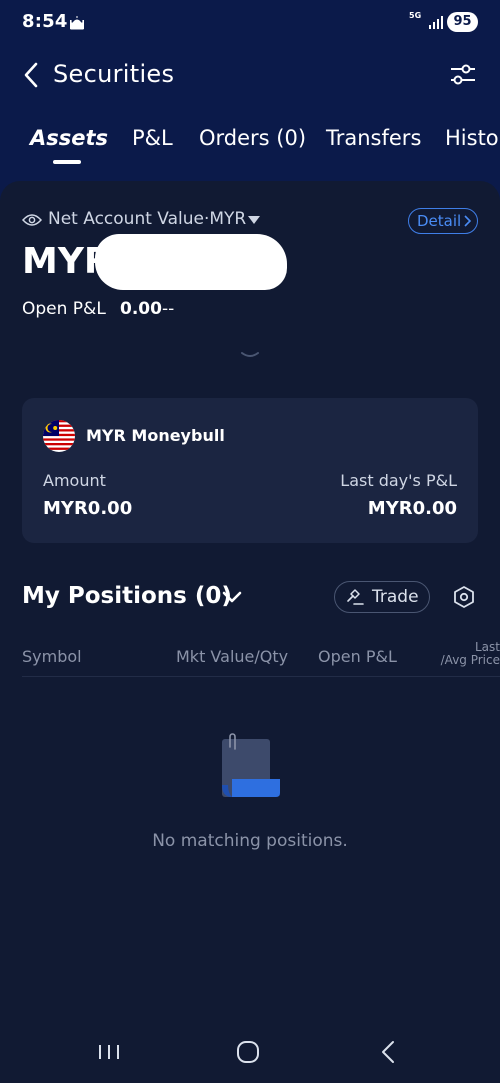  I want to click on net-account-value-label: Net Account Value·MYR, so click(147, 219).